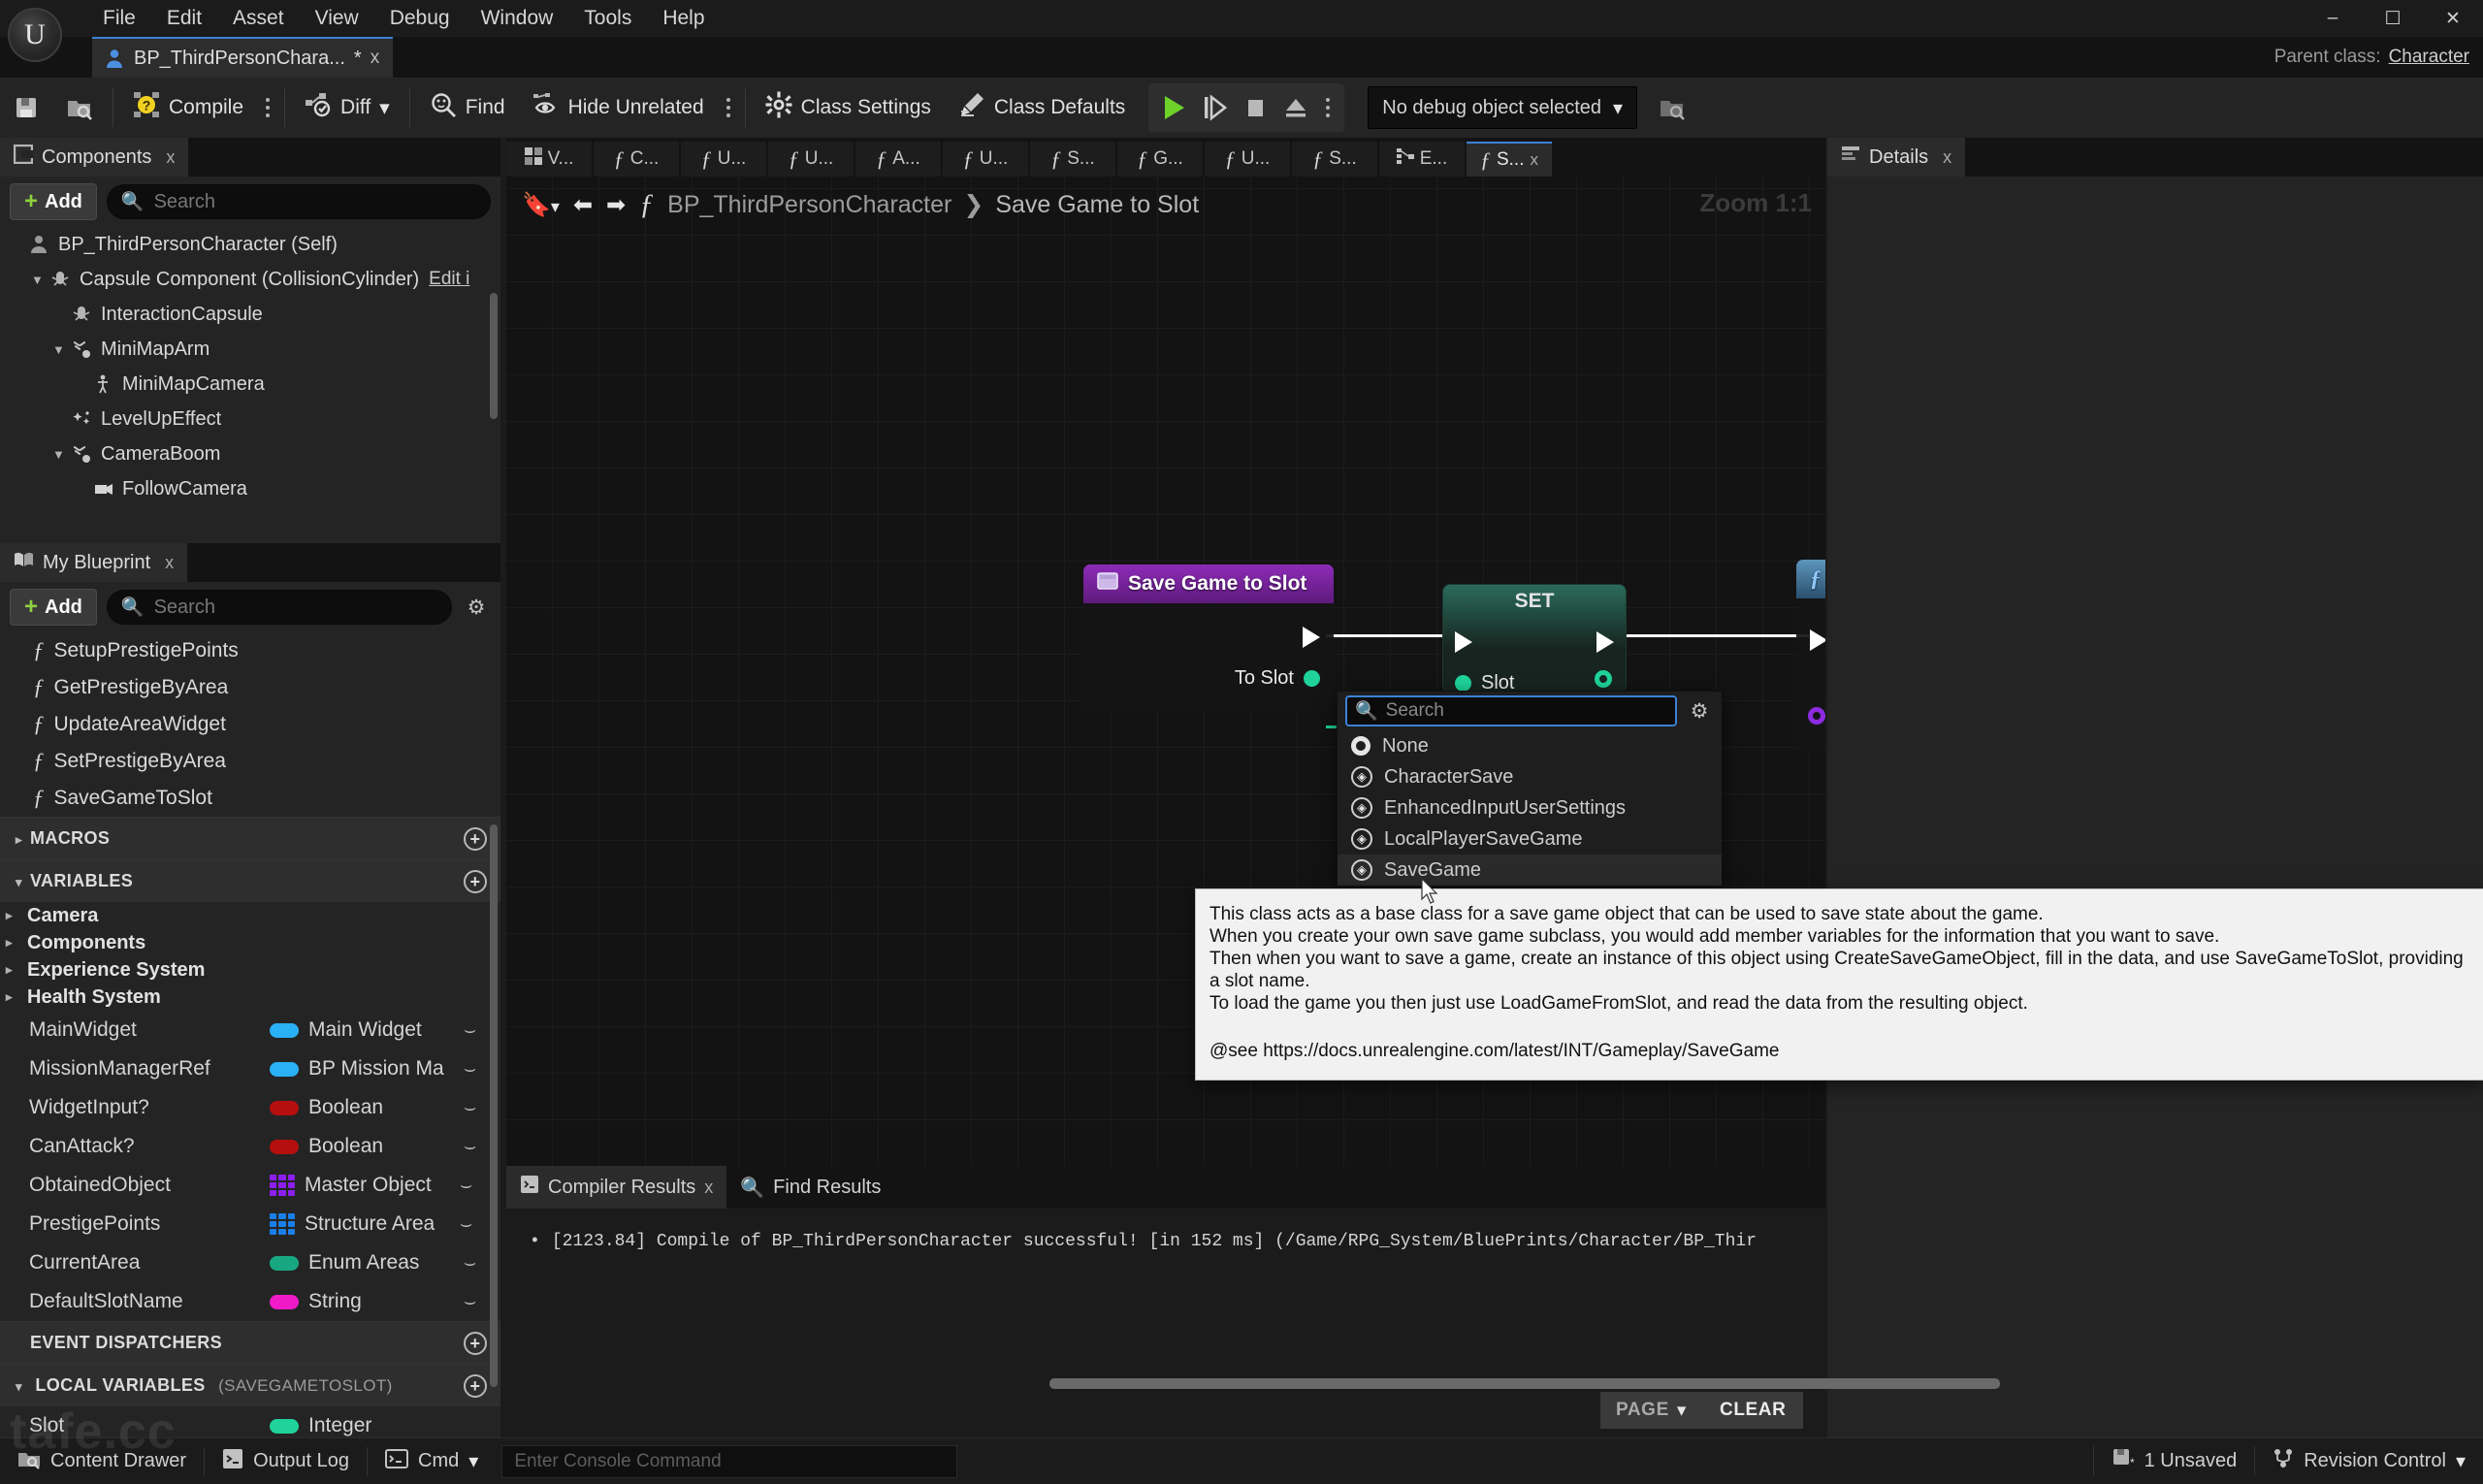 Image resolution: width=2483 pixels, height=1484 pixels. I want to click on function-list-item: ƒ UpdateAreaWidget, so click(250, 725).